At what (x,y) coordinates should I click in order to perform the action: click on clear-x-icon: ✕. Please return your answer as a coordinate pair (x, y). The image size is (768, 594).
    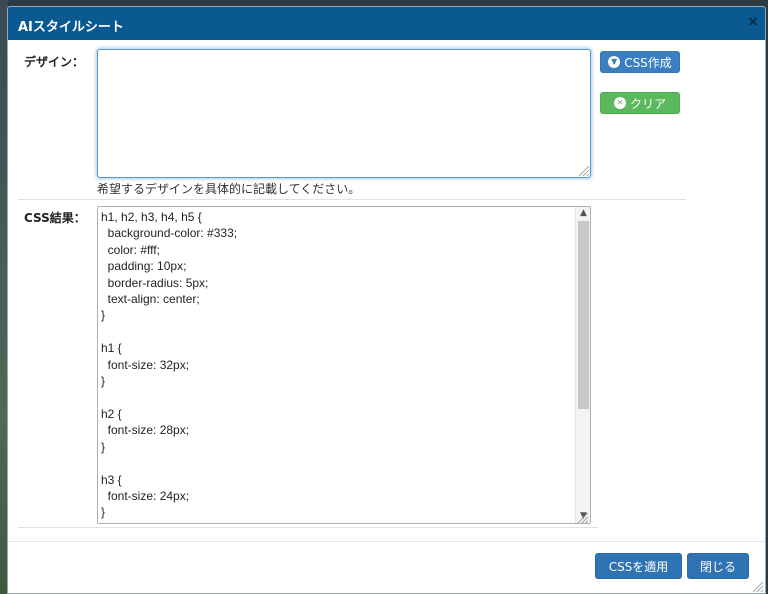
    Looking at the image, I should click on (619, 103).